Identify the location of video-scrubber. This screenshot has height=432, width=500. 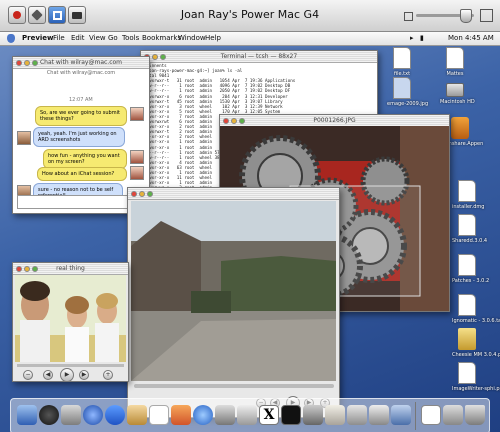
(70, 365).